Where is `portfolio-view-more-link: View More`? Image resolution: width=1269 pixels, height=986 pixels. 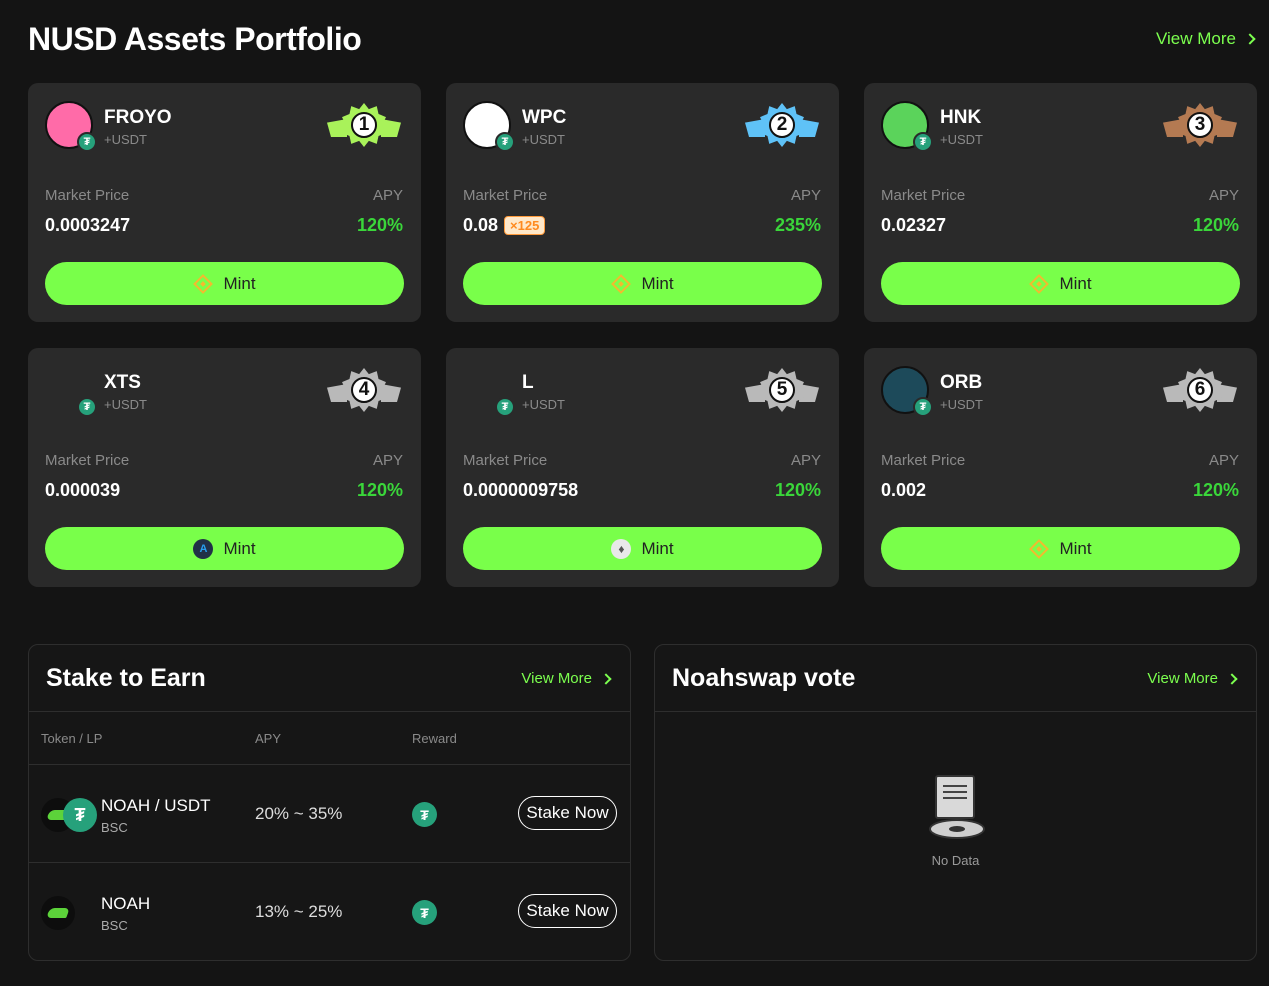
portfolio-view-more-link: View More is located at coordinates (1206, 39).